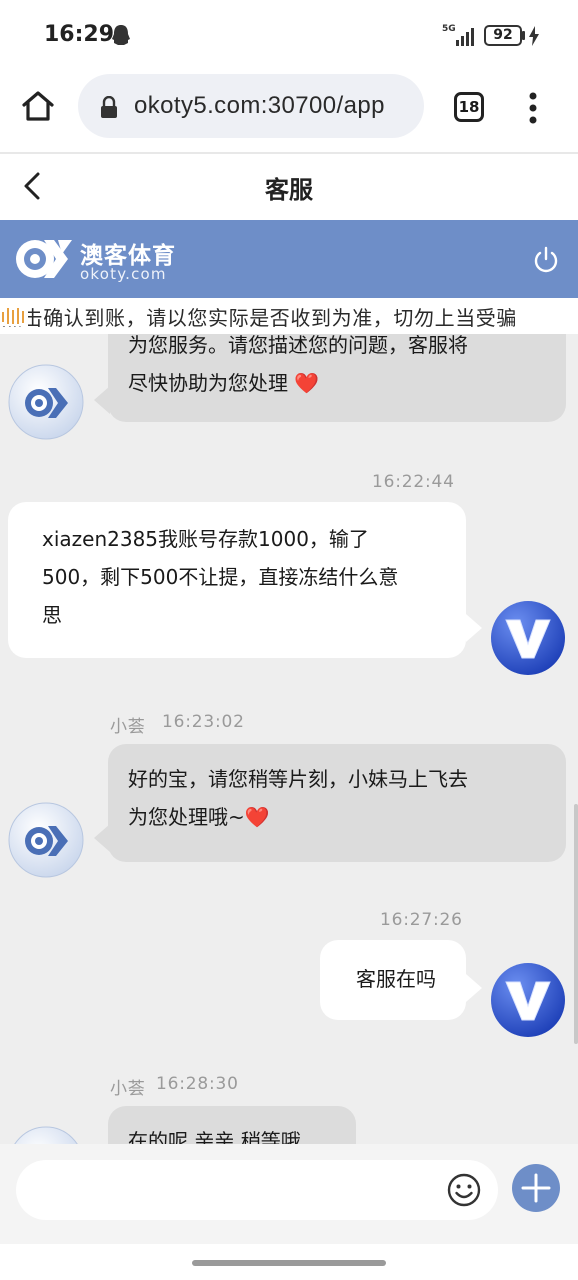  Describe the element at coordinates (38, 106) in the screenshot. I see `home-icon` at that location.